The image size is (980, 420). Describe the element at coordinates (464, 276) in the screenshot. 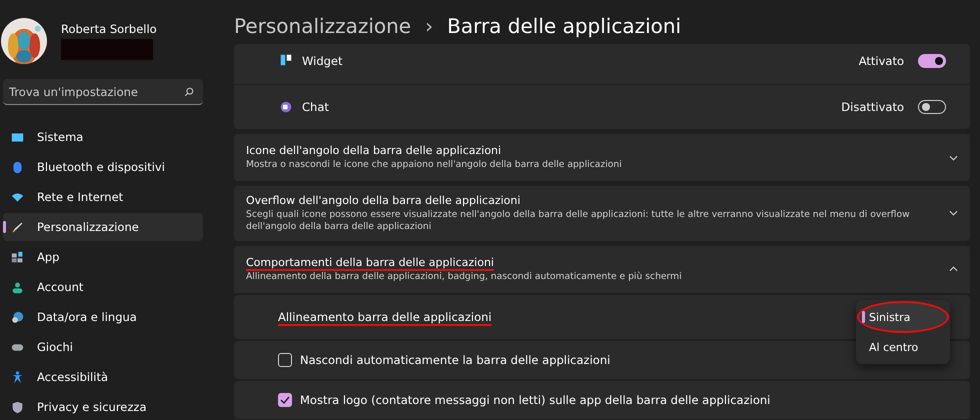

I see `section-description: Allineamento della barra delle applicazioni, badging, nascondi automaticamente e più schermi` at that location.